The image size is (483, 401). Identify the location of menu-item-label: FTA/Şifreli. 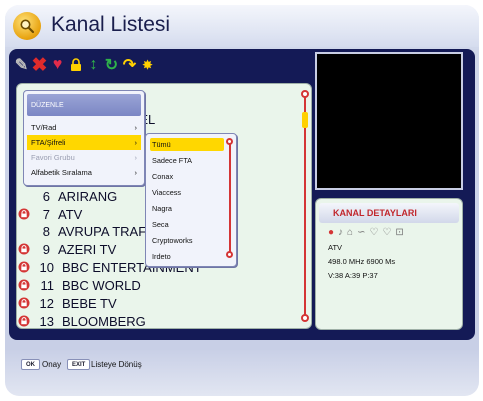
(48, 142).